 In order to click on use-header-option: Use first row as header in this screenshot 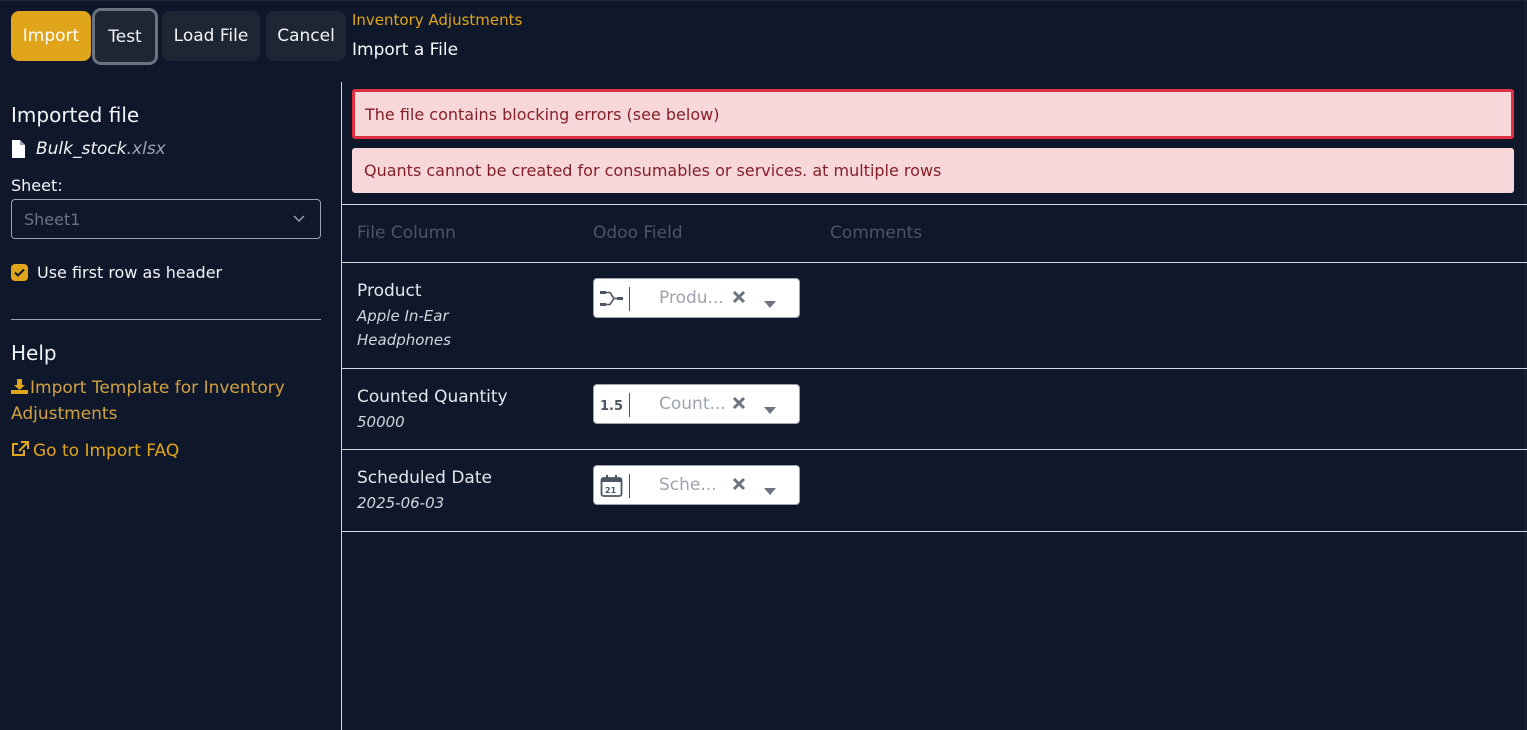, I will do `click(116, 272)`.